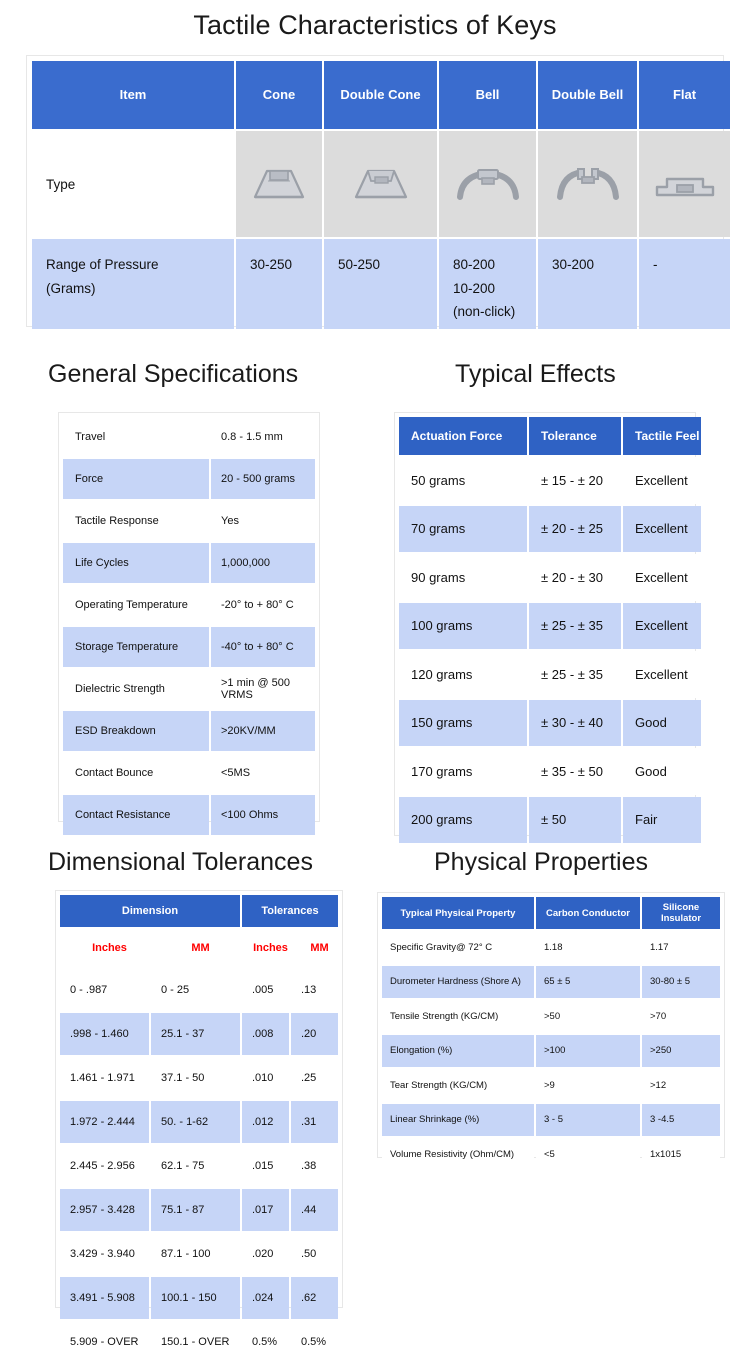 This screenshot has width=750, height=1346. What do you see at coordinates (314, 1122) in the screenshot?
I see `tolerance-mm: .31` at bounding box center [314, 1122].